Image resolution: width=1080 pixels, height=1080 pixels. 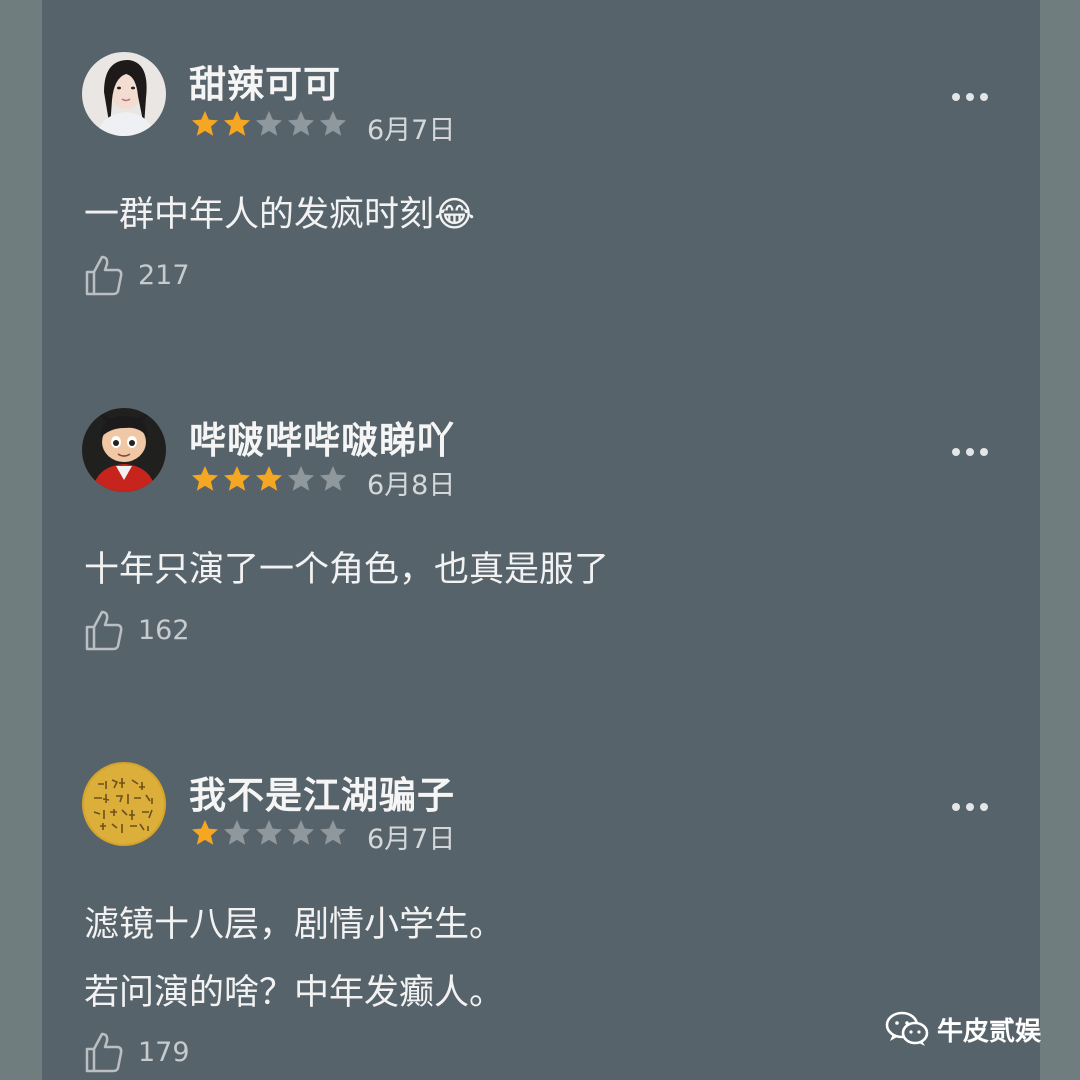 What do you see at coordinates (164, 1052) in the screenshot?
I see `like-count: 179` at bounding box center [164, 1052].